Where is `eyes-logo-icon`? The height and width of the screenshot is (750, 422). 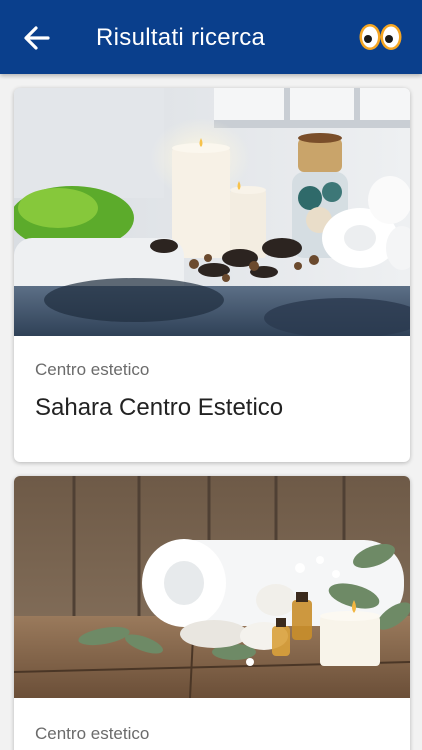
eyes-logo-icon is located at coordinates (381, 37).